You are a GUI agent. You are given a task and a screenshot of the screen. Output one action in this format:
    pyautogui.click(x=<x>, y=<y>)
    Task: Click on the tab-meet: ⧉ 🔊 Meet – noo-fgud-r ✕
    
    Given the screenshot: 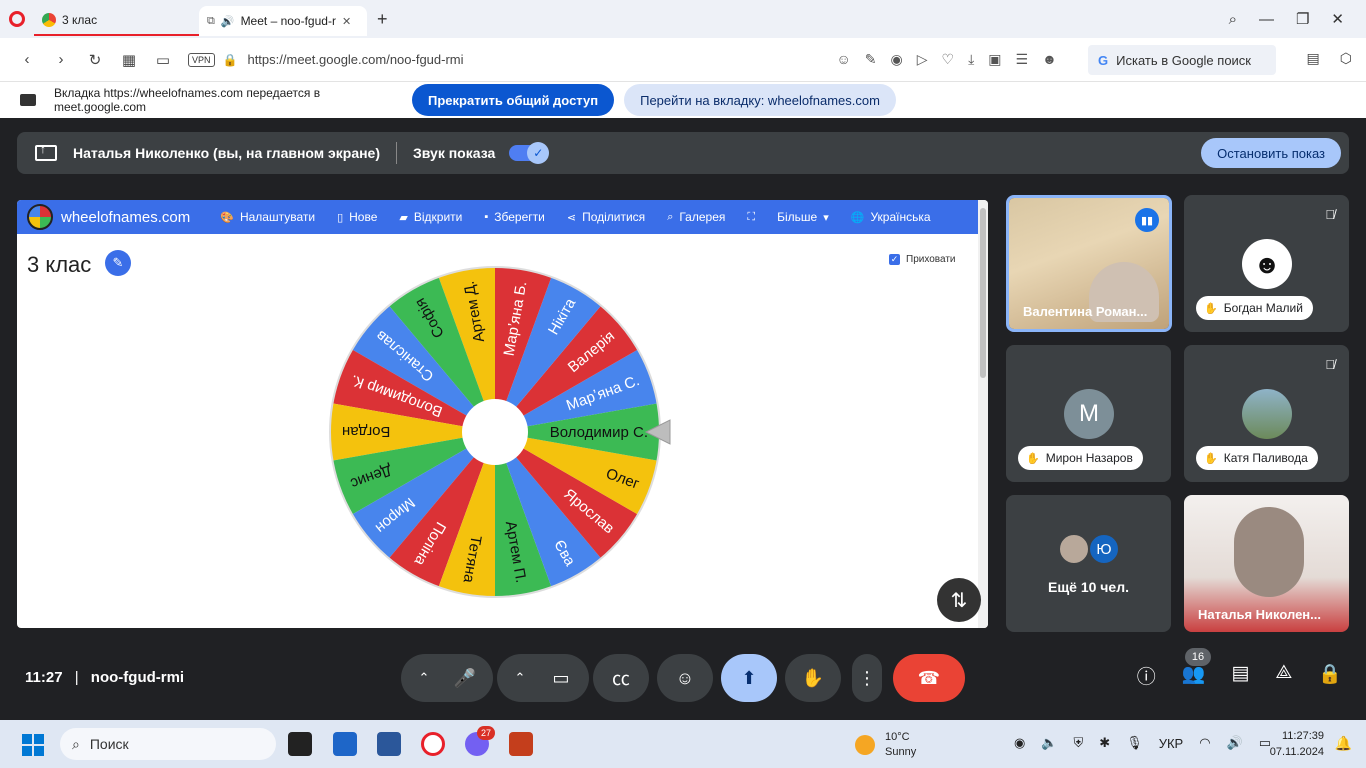 What is the action you would take?
    pyautogui.click(x=183, y=69)
    